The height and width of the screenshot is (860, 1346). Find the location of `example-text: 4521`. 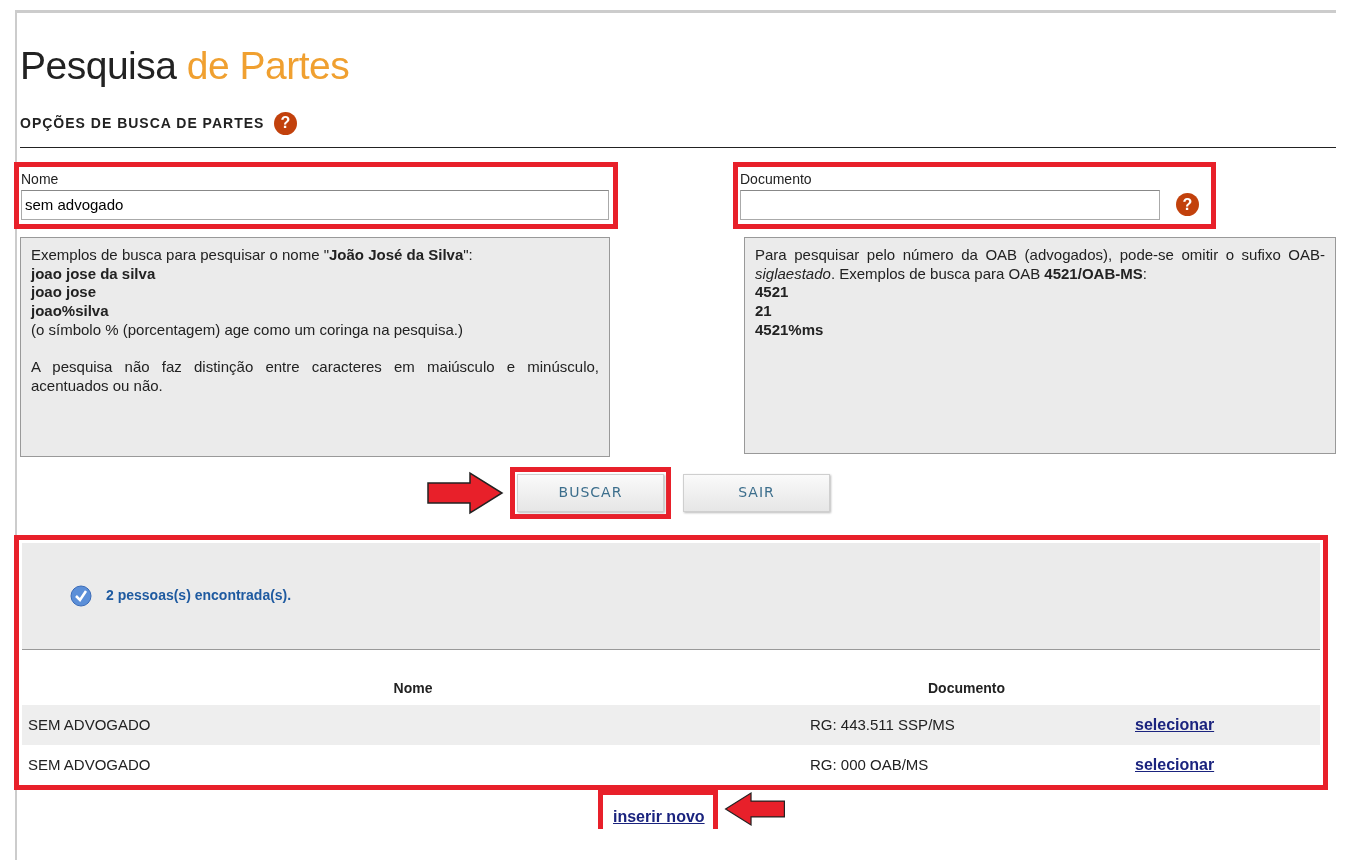

example-text: 4521 is located at coordinates (772, 293).